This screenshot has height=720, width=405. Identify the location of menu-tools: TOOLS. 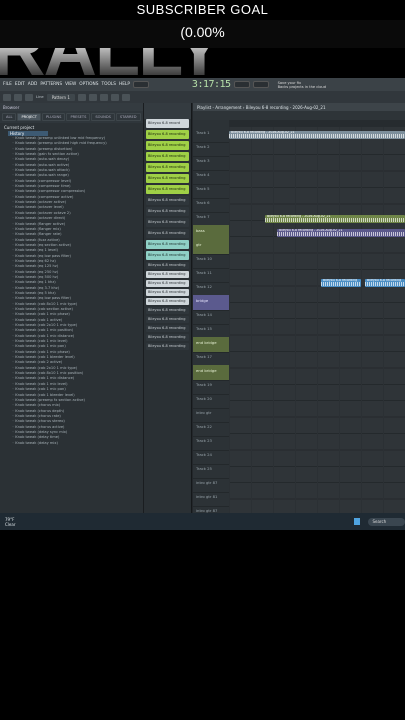
(108, 84).